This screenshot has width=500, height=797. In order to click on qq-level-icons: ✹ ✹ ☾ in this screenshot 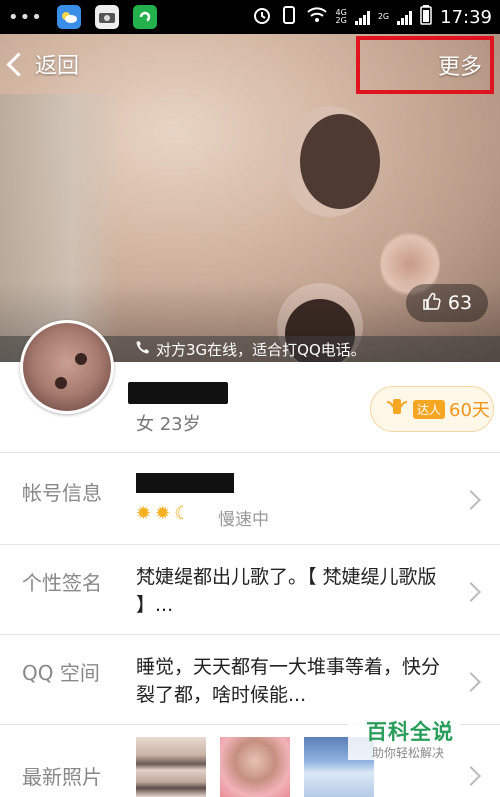, I will do `click(163, 513)`.